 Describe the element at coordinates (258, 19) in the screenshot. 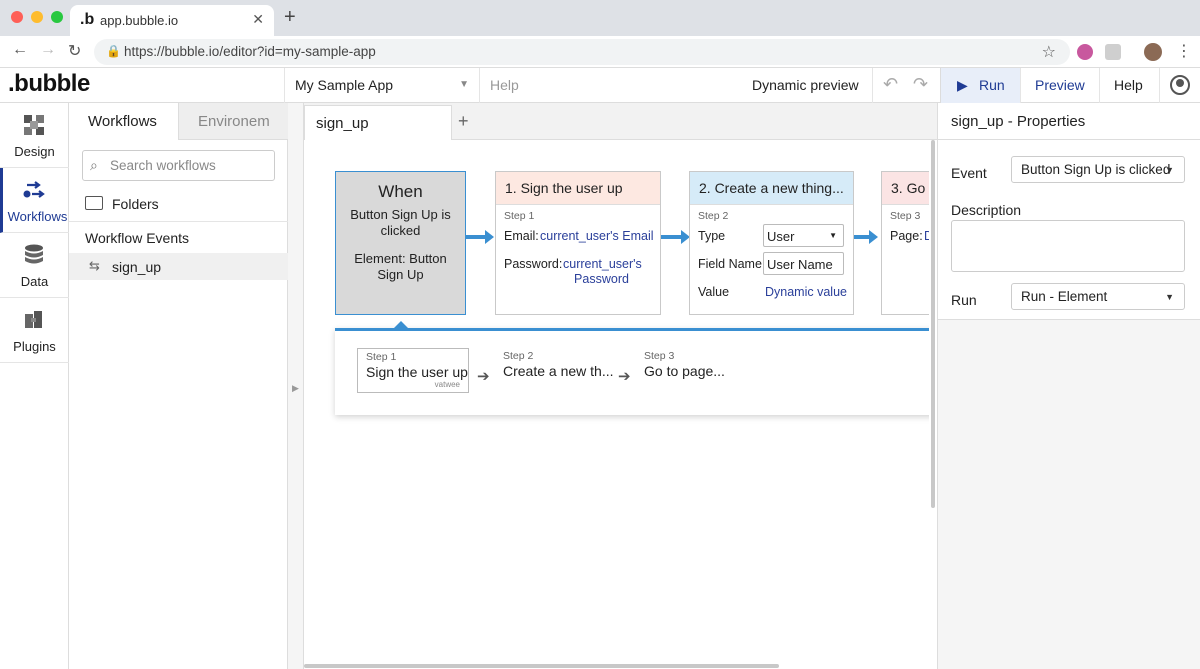

I see `close-tab-icon: ✕` at that location.